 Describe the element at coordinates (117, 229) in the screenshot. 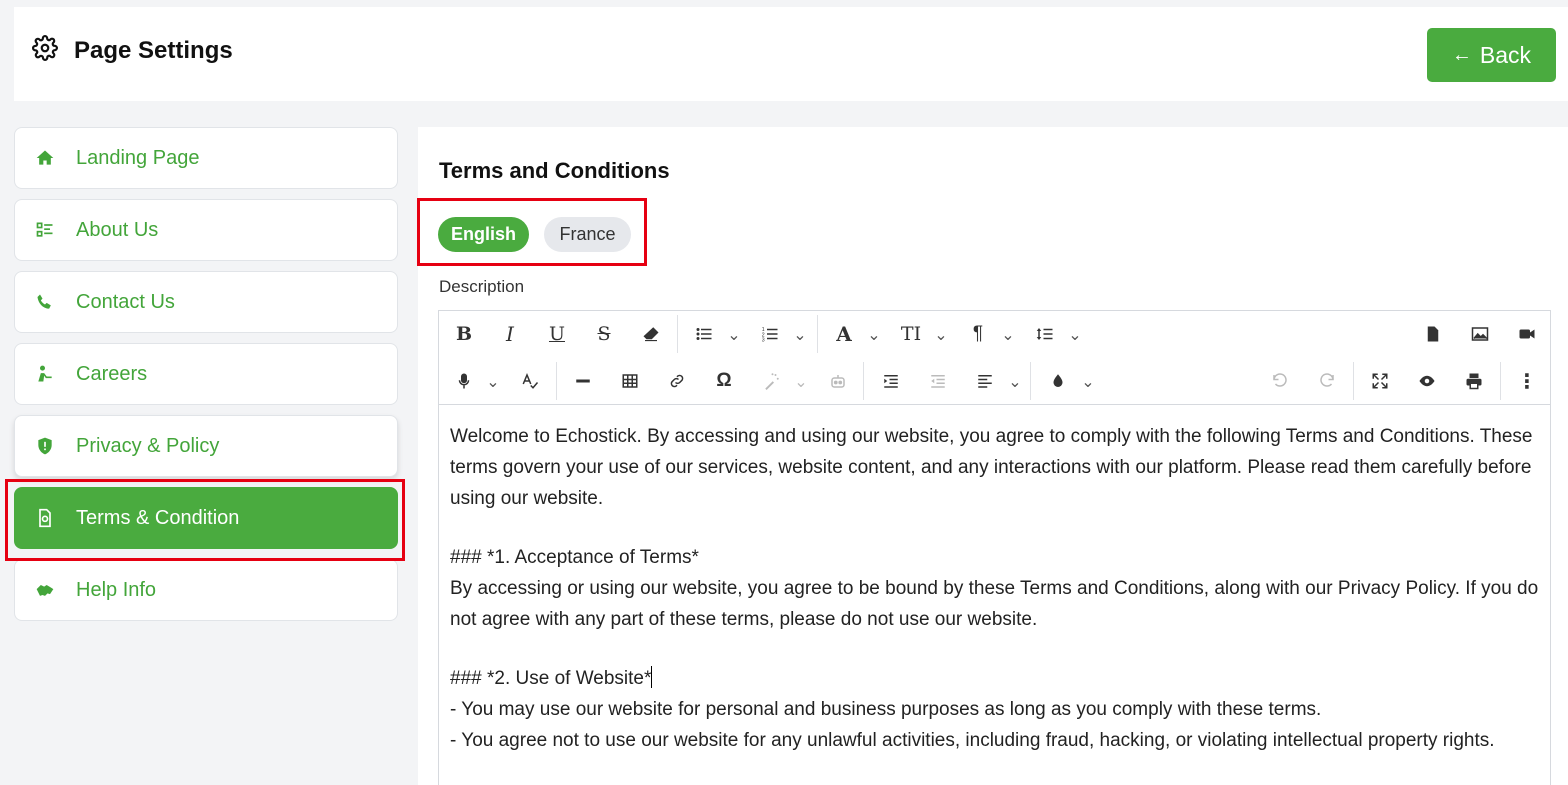

I see `sidebar-item-label: About Us` at that location.